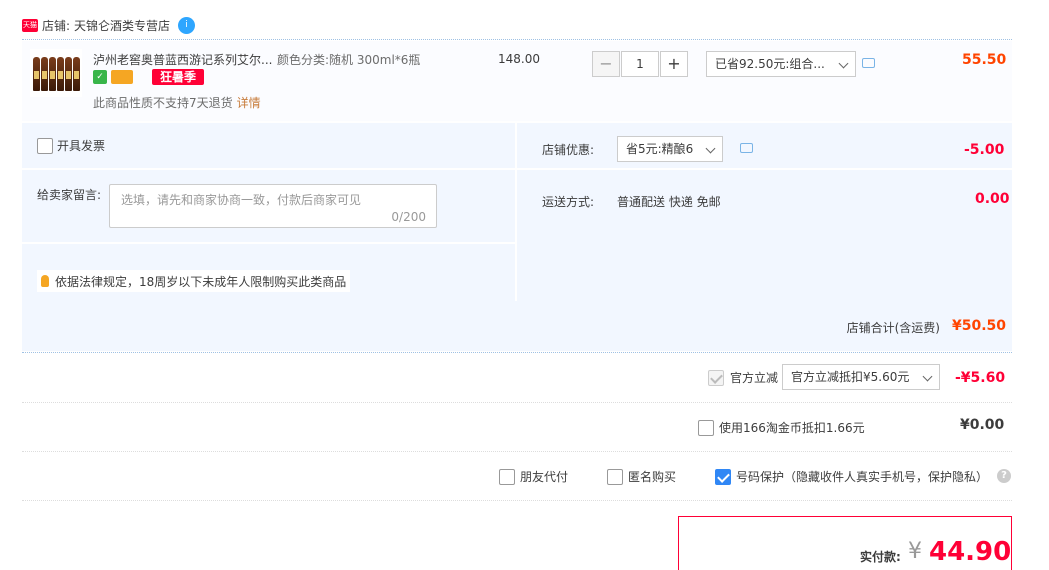 This screenshot has width=1049, height=570. I want to click on store-header: 天猫 店铺: 天锦仑酒类专营店 i, so click(109, 25).